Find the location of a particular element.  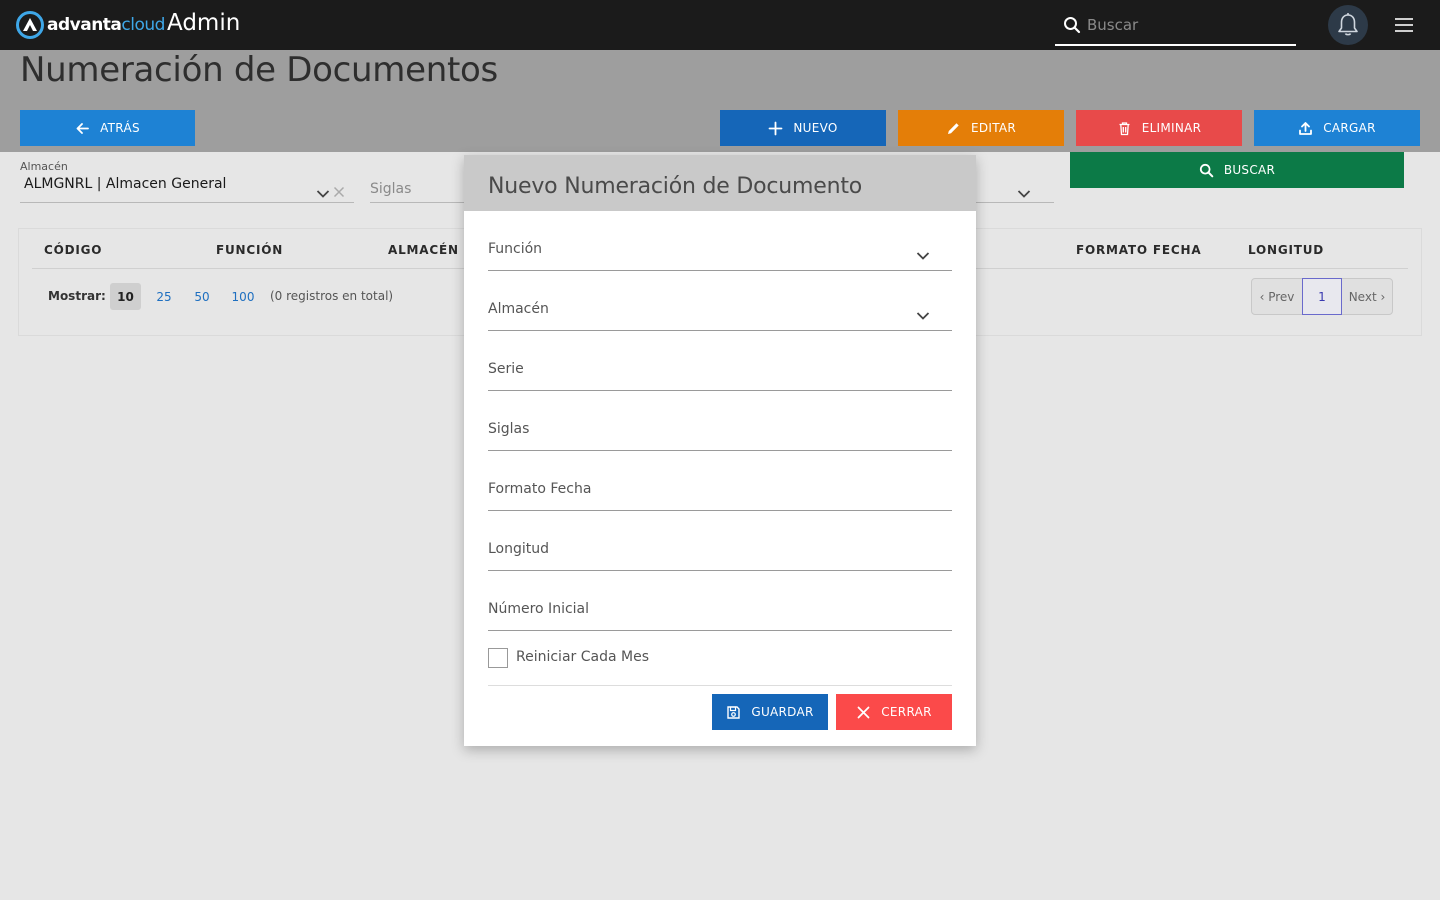

back-button: ATRÁS is located at coordinates (107, 128).